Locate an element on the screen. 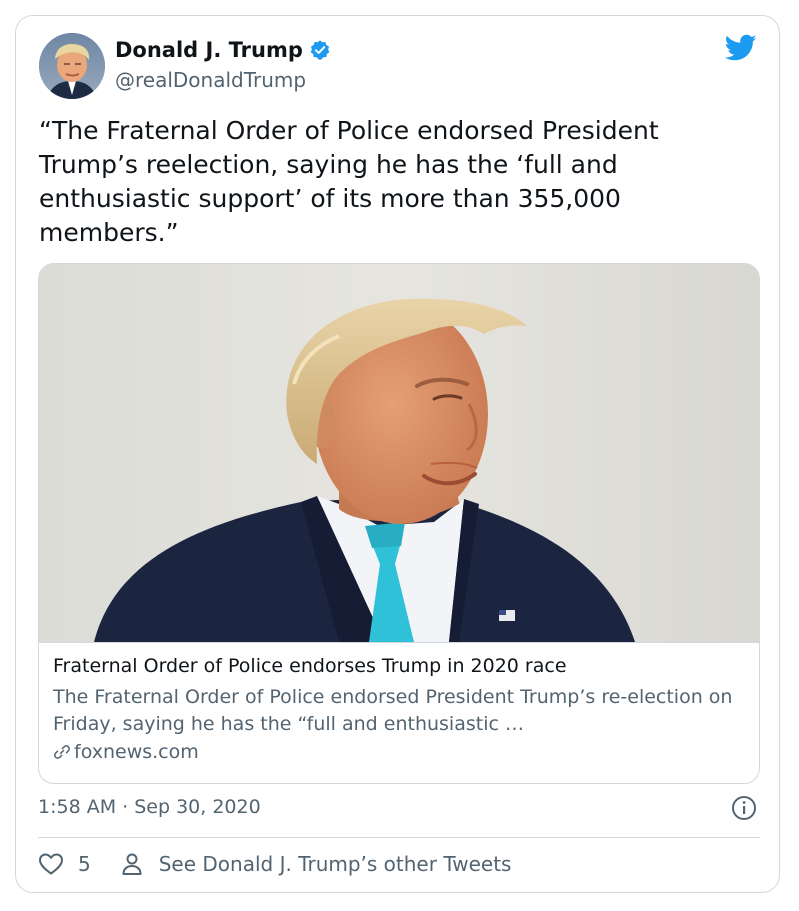 This screenshot has width=799, height=911. author-name-row: Donald J. Trump is located at coordinates (223, 50).